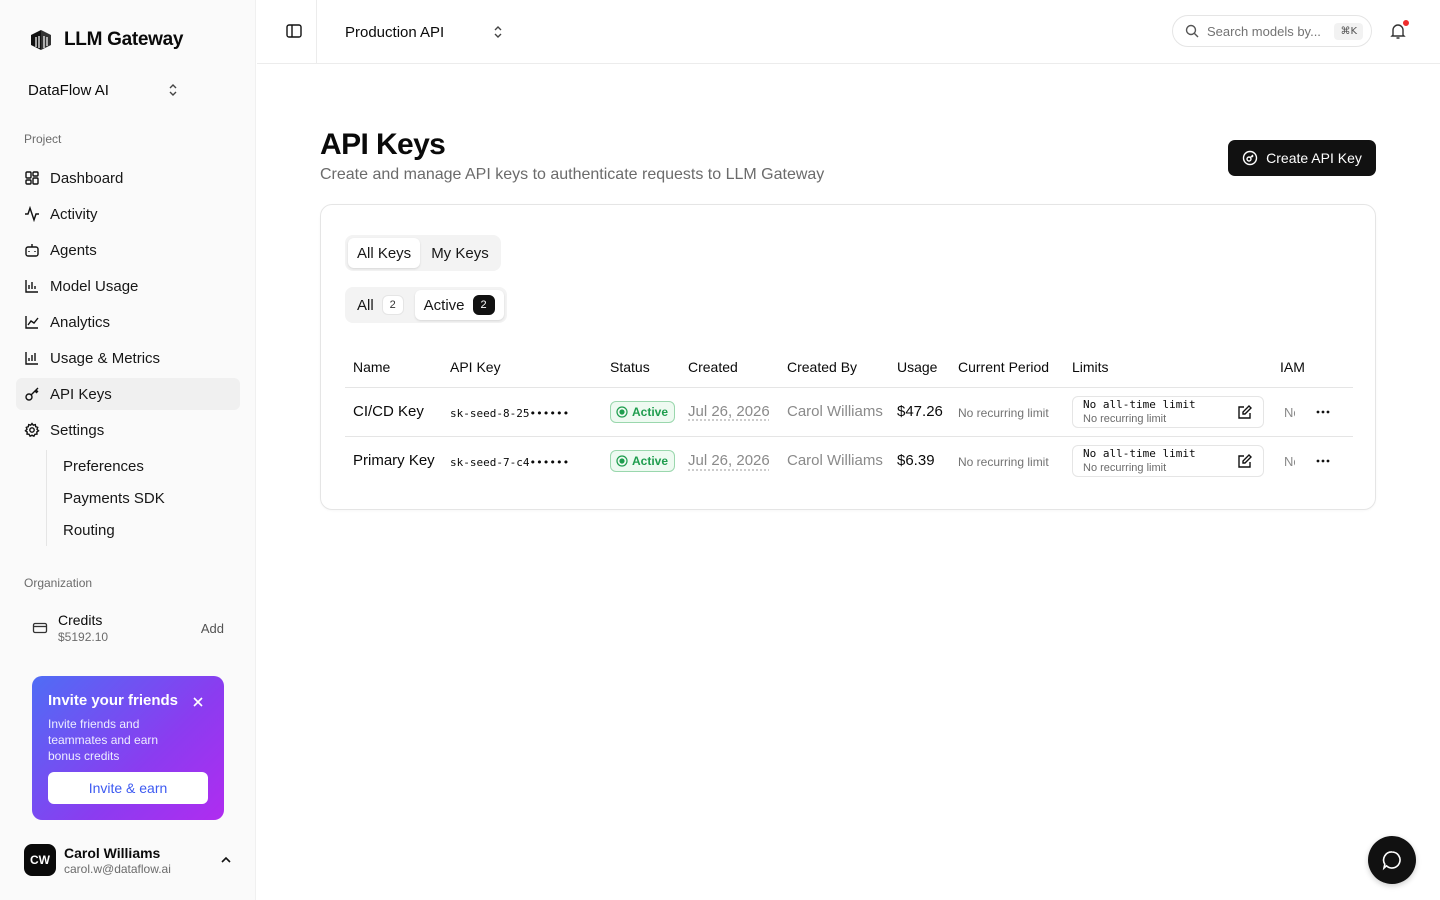 The height and width of the screenshot is (900, 1440). I want to click on col-header-iam: IAM, so click(1312, 367).